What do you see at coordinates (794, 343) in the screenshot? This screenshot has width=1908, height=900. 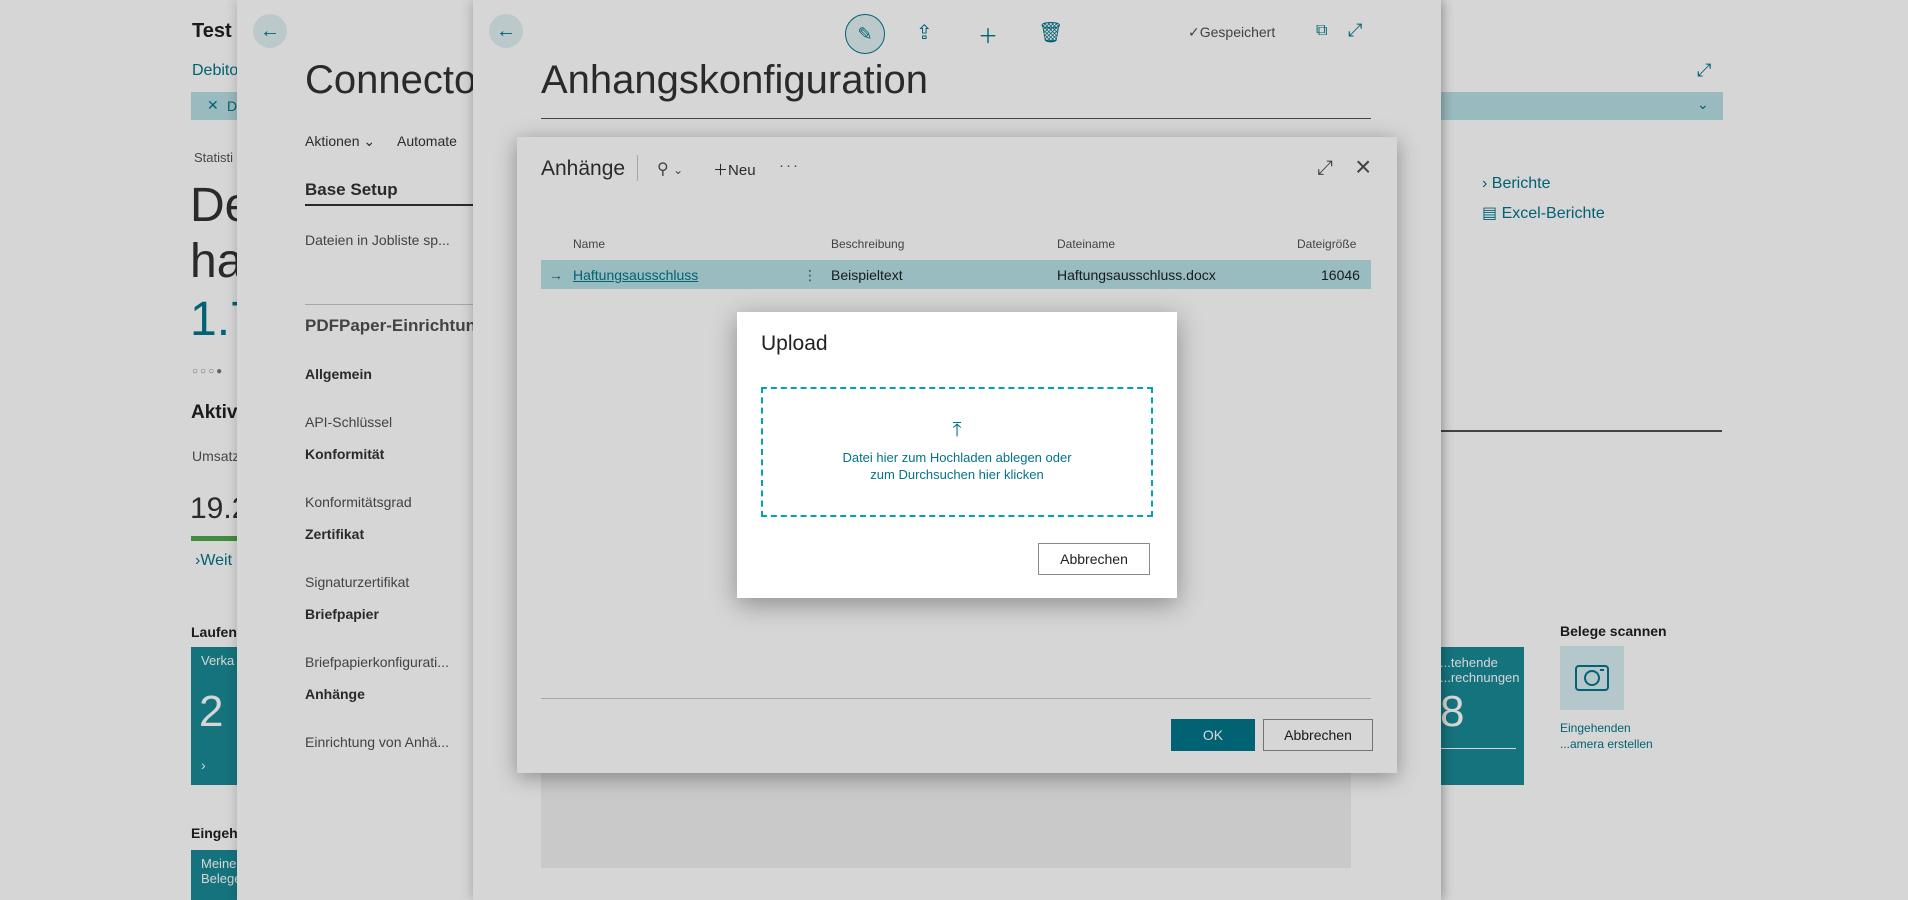 I see `dialog-title: Upload` at bounding box center [794, 343].